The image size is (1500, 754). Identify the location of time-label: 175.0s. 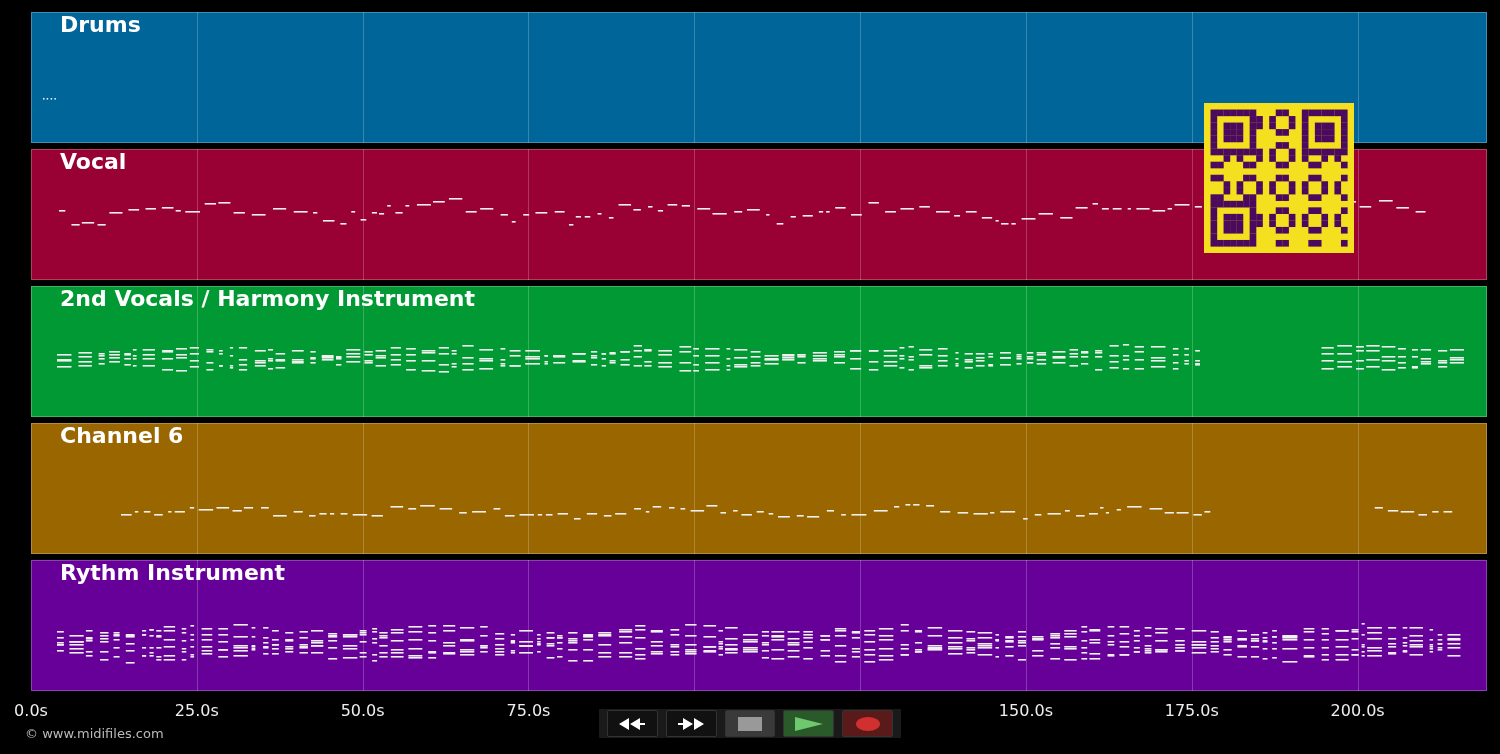
(1191, 710).